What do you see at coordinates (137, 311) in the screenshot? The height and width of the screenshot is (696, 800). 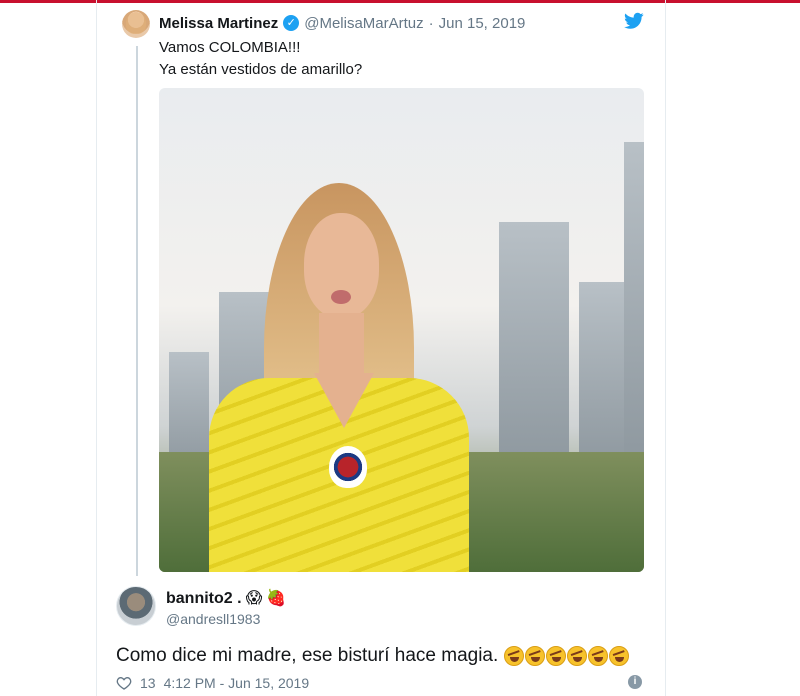 I see `thread-line` at bounding box center [137, 311].